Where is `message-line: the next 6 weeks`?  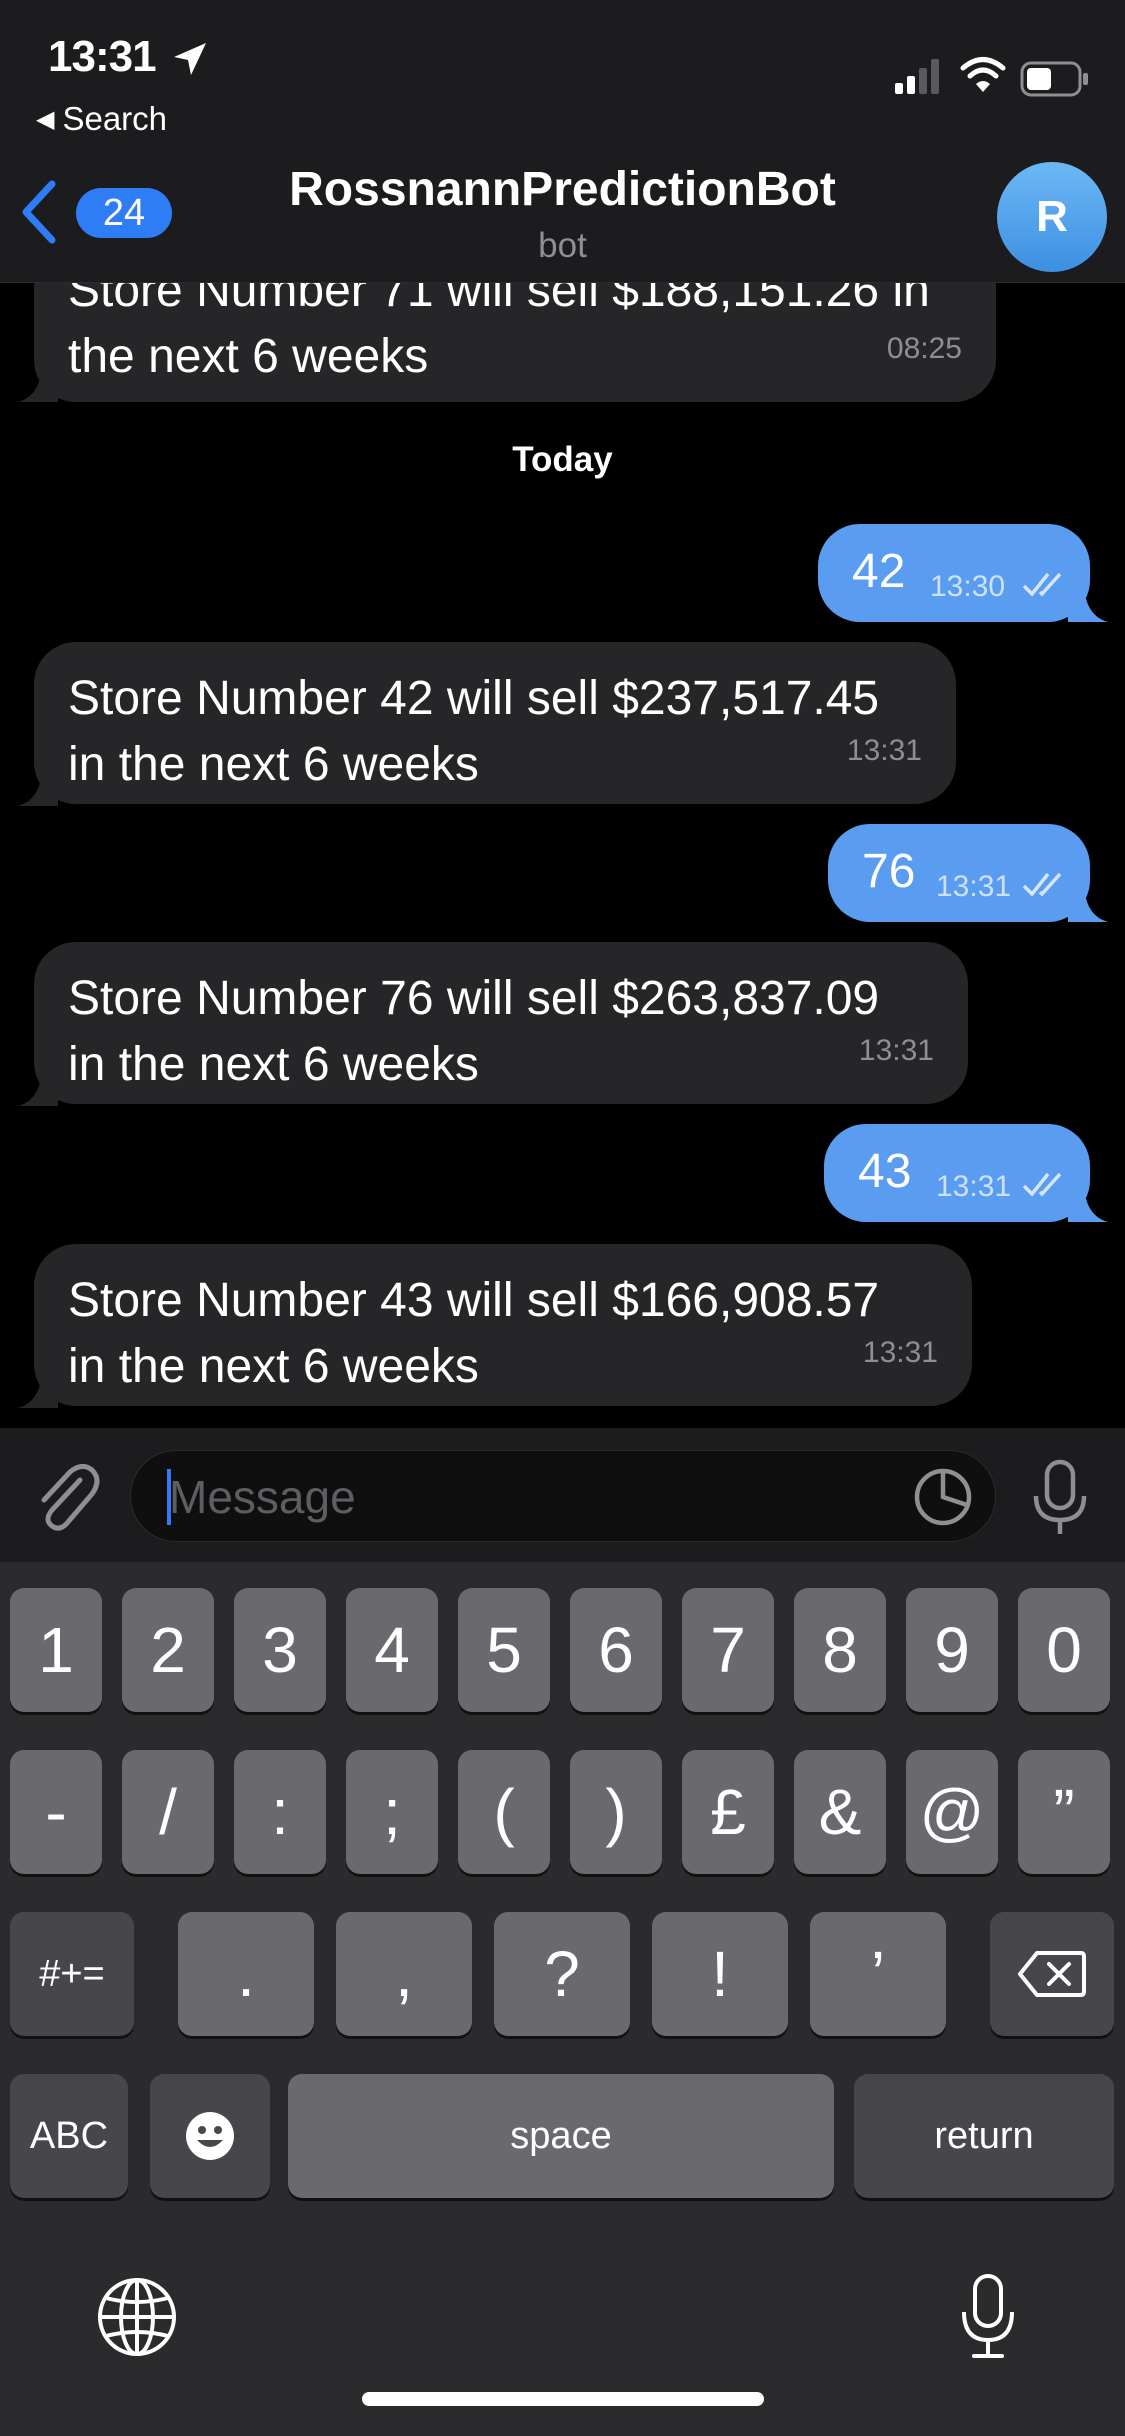 message-line: the next 6 weeks is located at coordinates (248, 356).